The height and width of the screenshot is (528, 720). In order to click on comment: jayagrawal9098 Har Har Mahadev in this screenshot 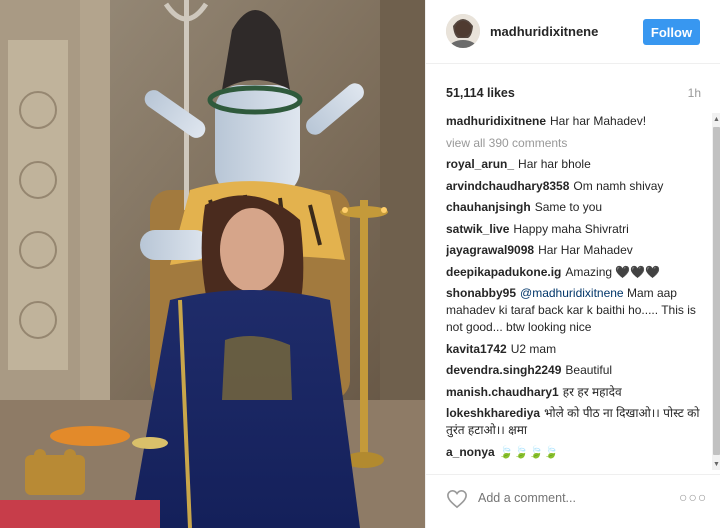, I will do `click(577, 250)`.